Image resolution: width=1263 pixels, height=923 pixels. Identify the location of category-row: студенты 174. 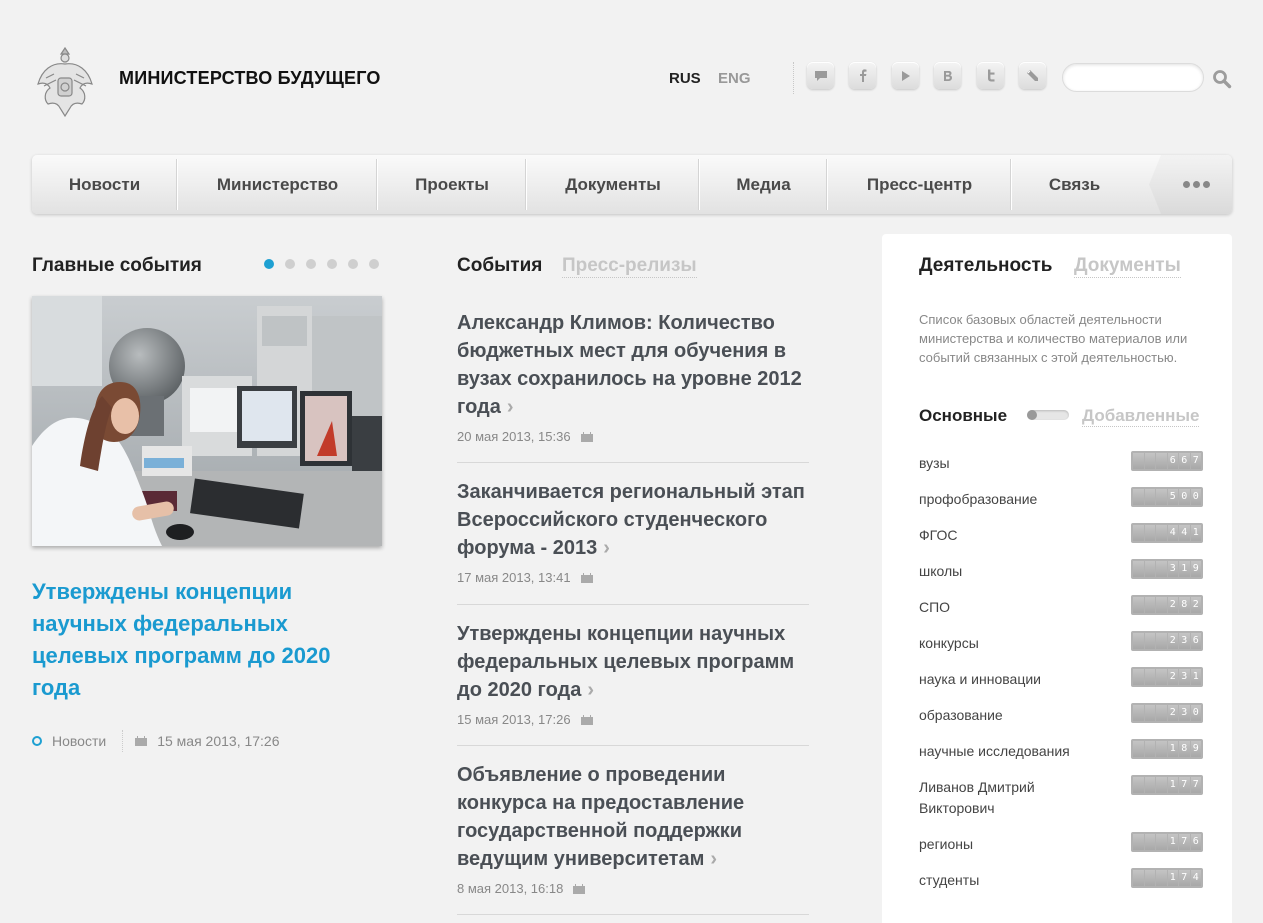
(1064, 879).